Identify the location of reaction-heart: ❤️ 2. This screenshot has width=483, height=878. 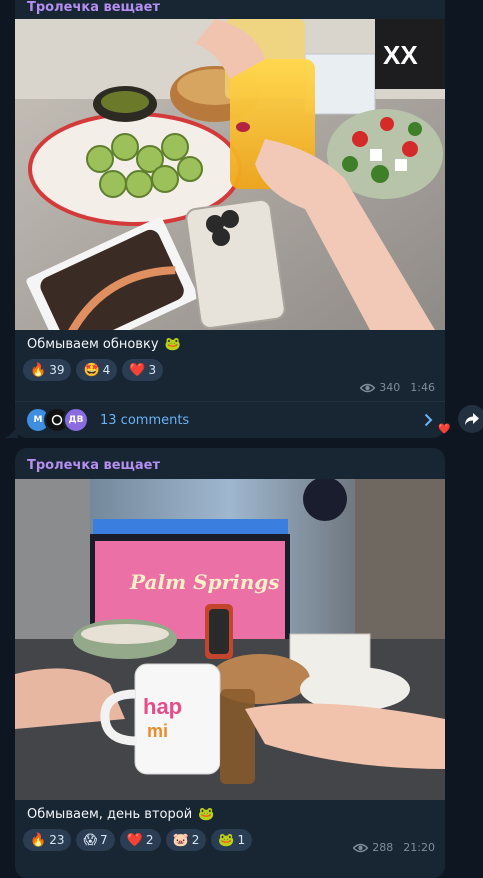
(140, 840).